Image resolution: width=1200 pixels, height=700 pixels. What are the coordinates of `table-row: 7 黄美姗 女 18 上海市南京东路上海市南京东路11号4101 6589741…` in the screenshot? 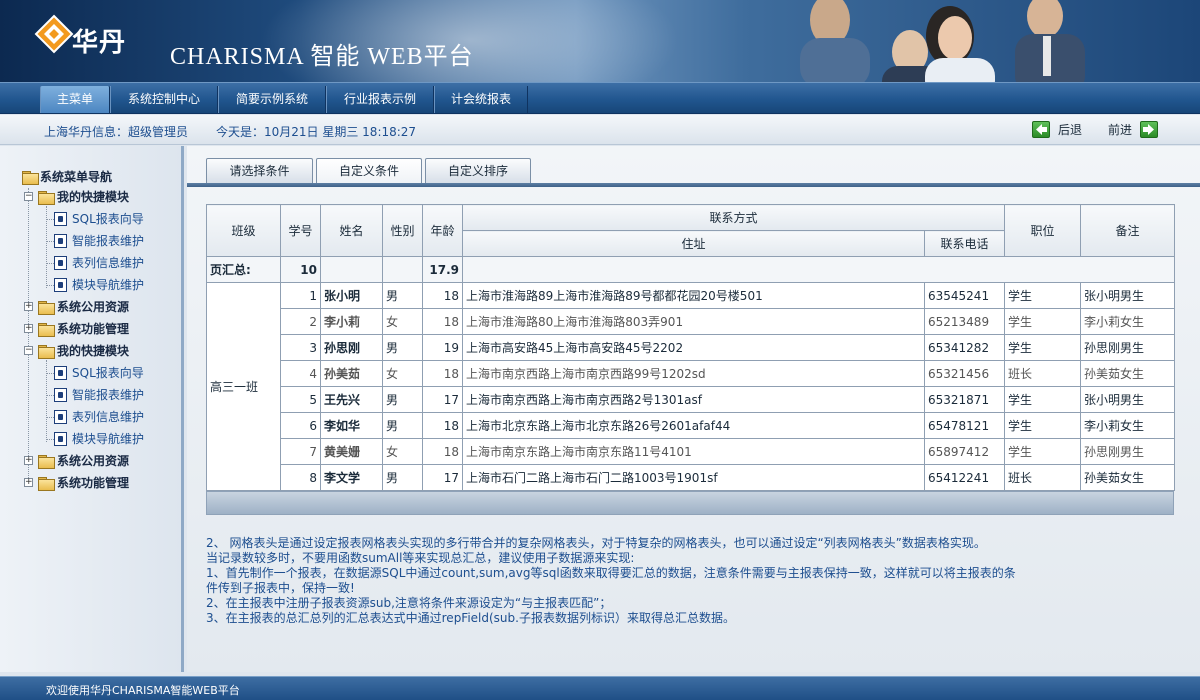 It's located at (691, 451).